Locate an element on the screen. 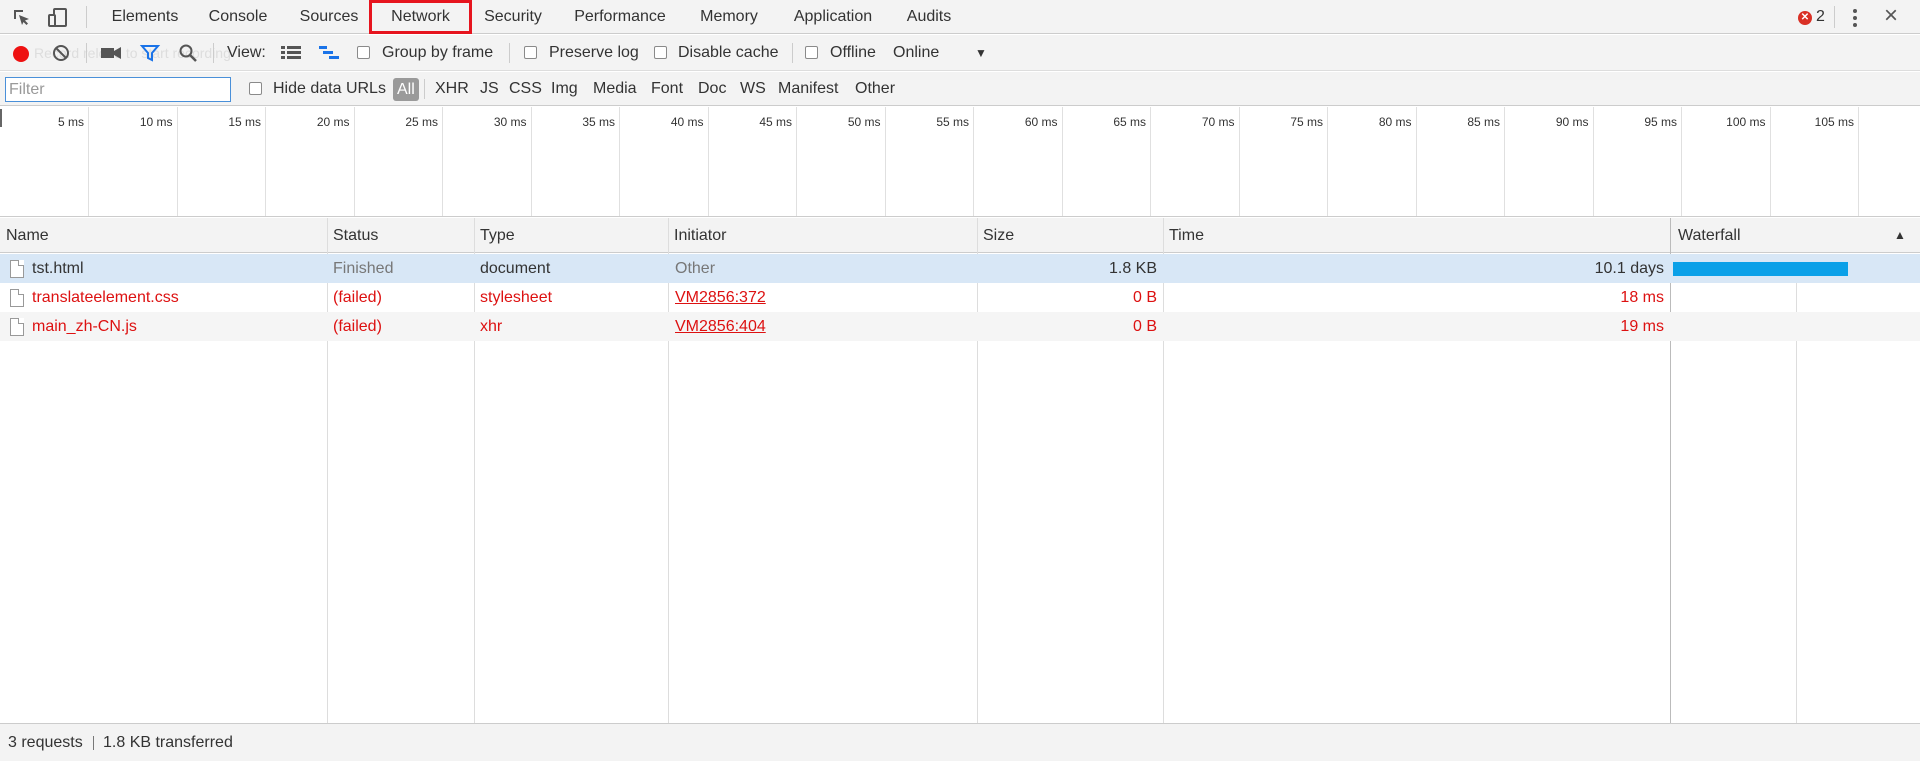 This screenshot has height=761, width=1920. throttling-select: Online is located at coordinates (916, 53).